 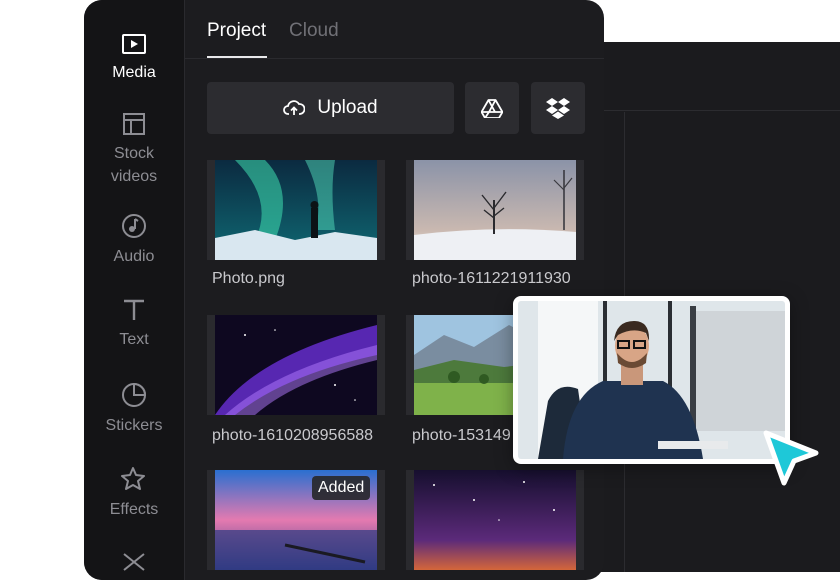 What do you see at coordinates (134, 226) in the screenshot?
I see `music-note-icon` at bounding box center [134, 226].